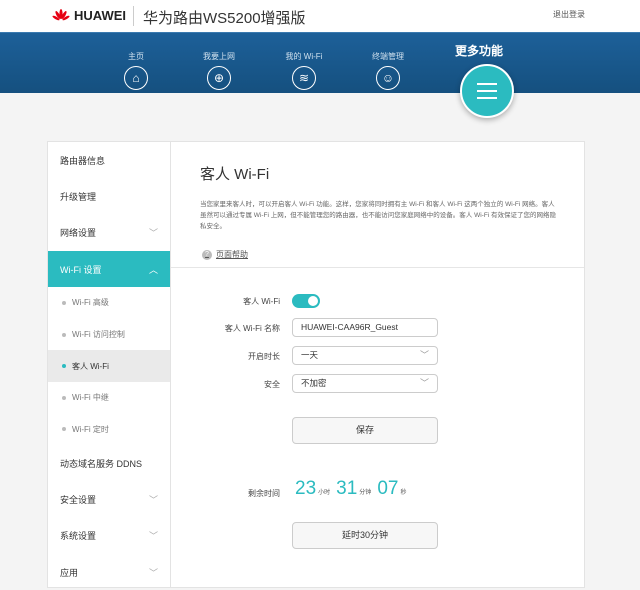 The image size is (640, 590). I want to click on sidebar-label: 应用, so click(69, 572).